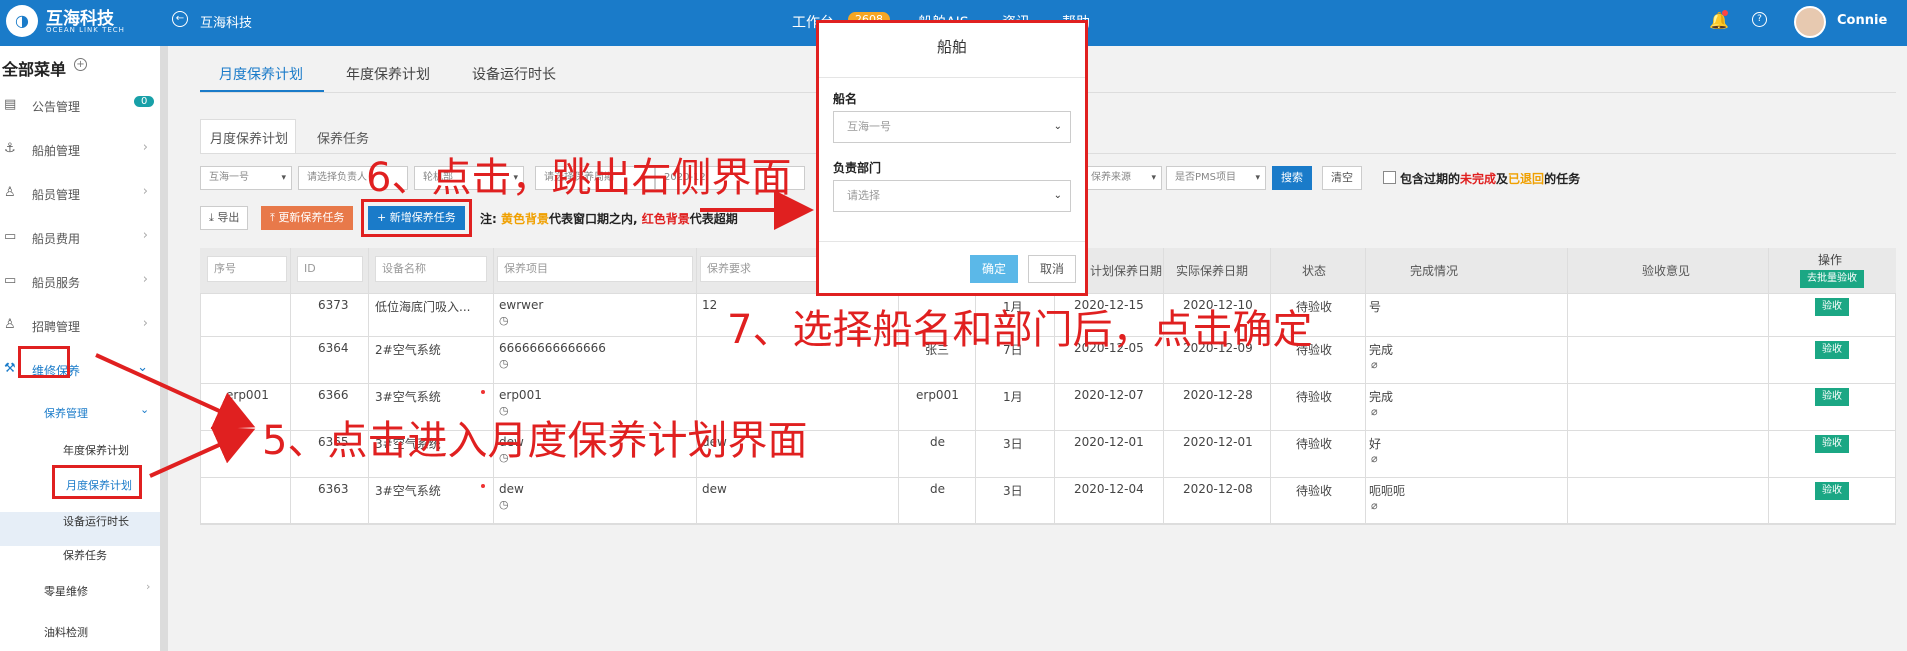  I want to click on avatar, so click(1810, 22).